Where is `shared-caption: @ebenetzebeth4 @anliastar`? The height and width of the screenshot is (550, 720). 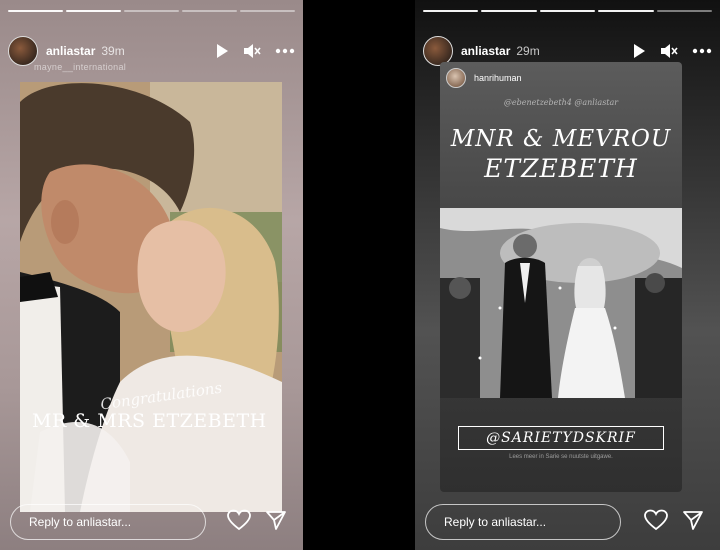 shared-caption: @ebenetzebeth4 @anliastar is located at coordinates (561, 102).